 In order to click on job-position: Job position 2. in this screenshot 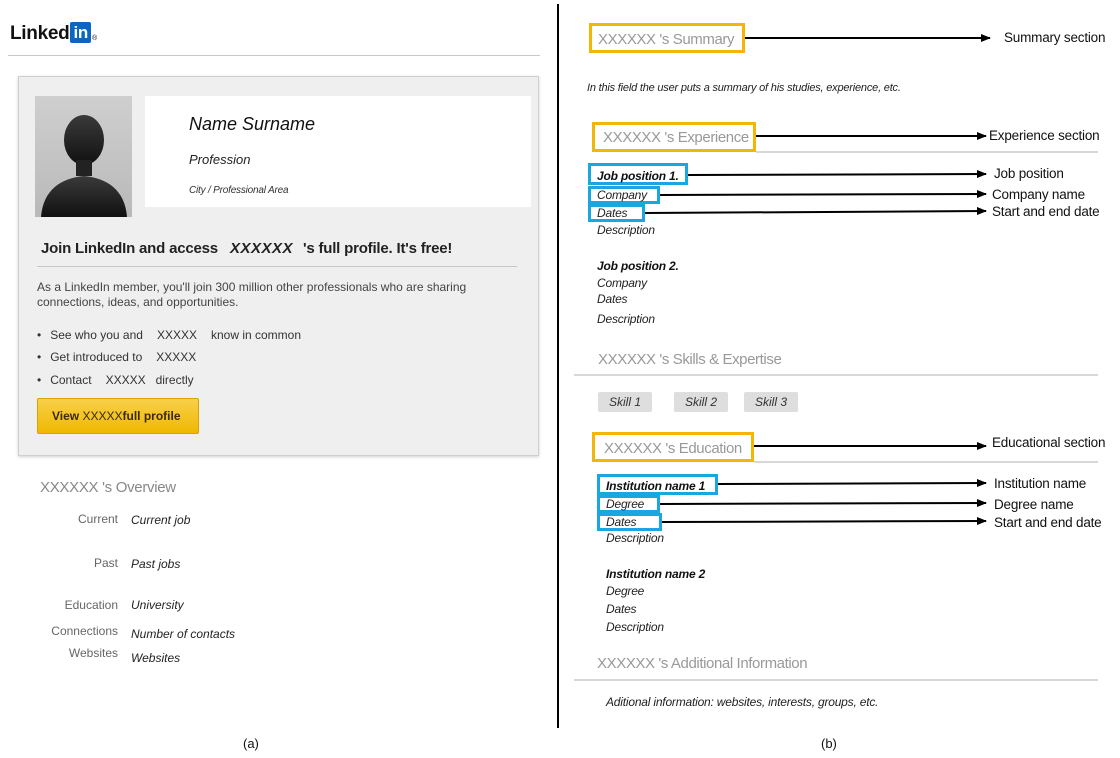, I will do `click(638, 266)`.